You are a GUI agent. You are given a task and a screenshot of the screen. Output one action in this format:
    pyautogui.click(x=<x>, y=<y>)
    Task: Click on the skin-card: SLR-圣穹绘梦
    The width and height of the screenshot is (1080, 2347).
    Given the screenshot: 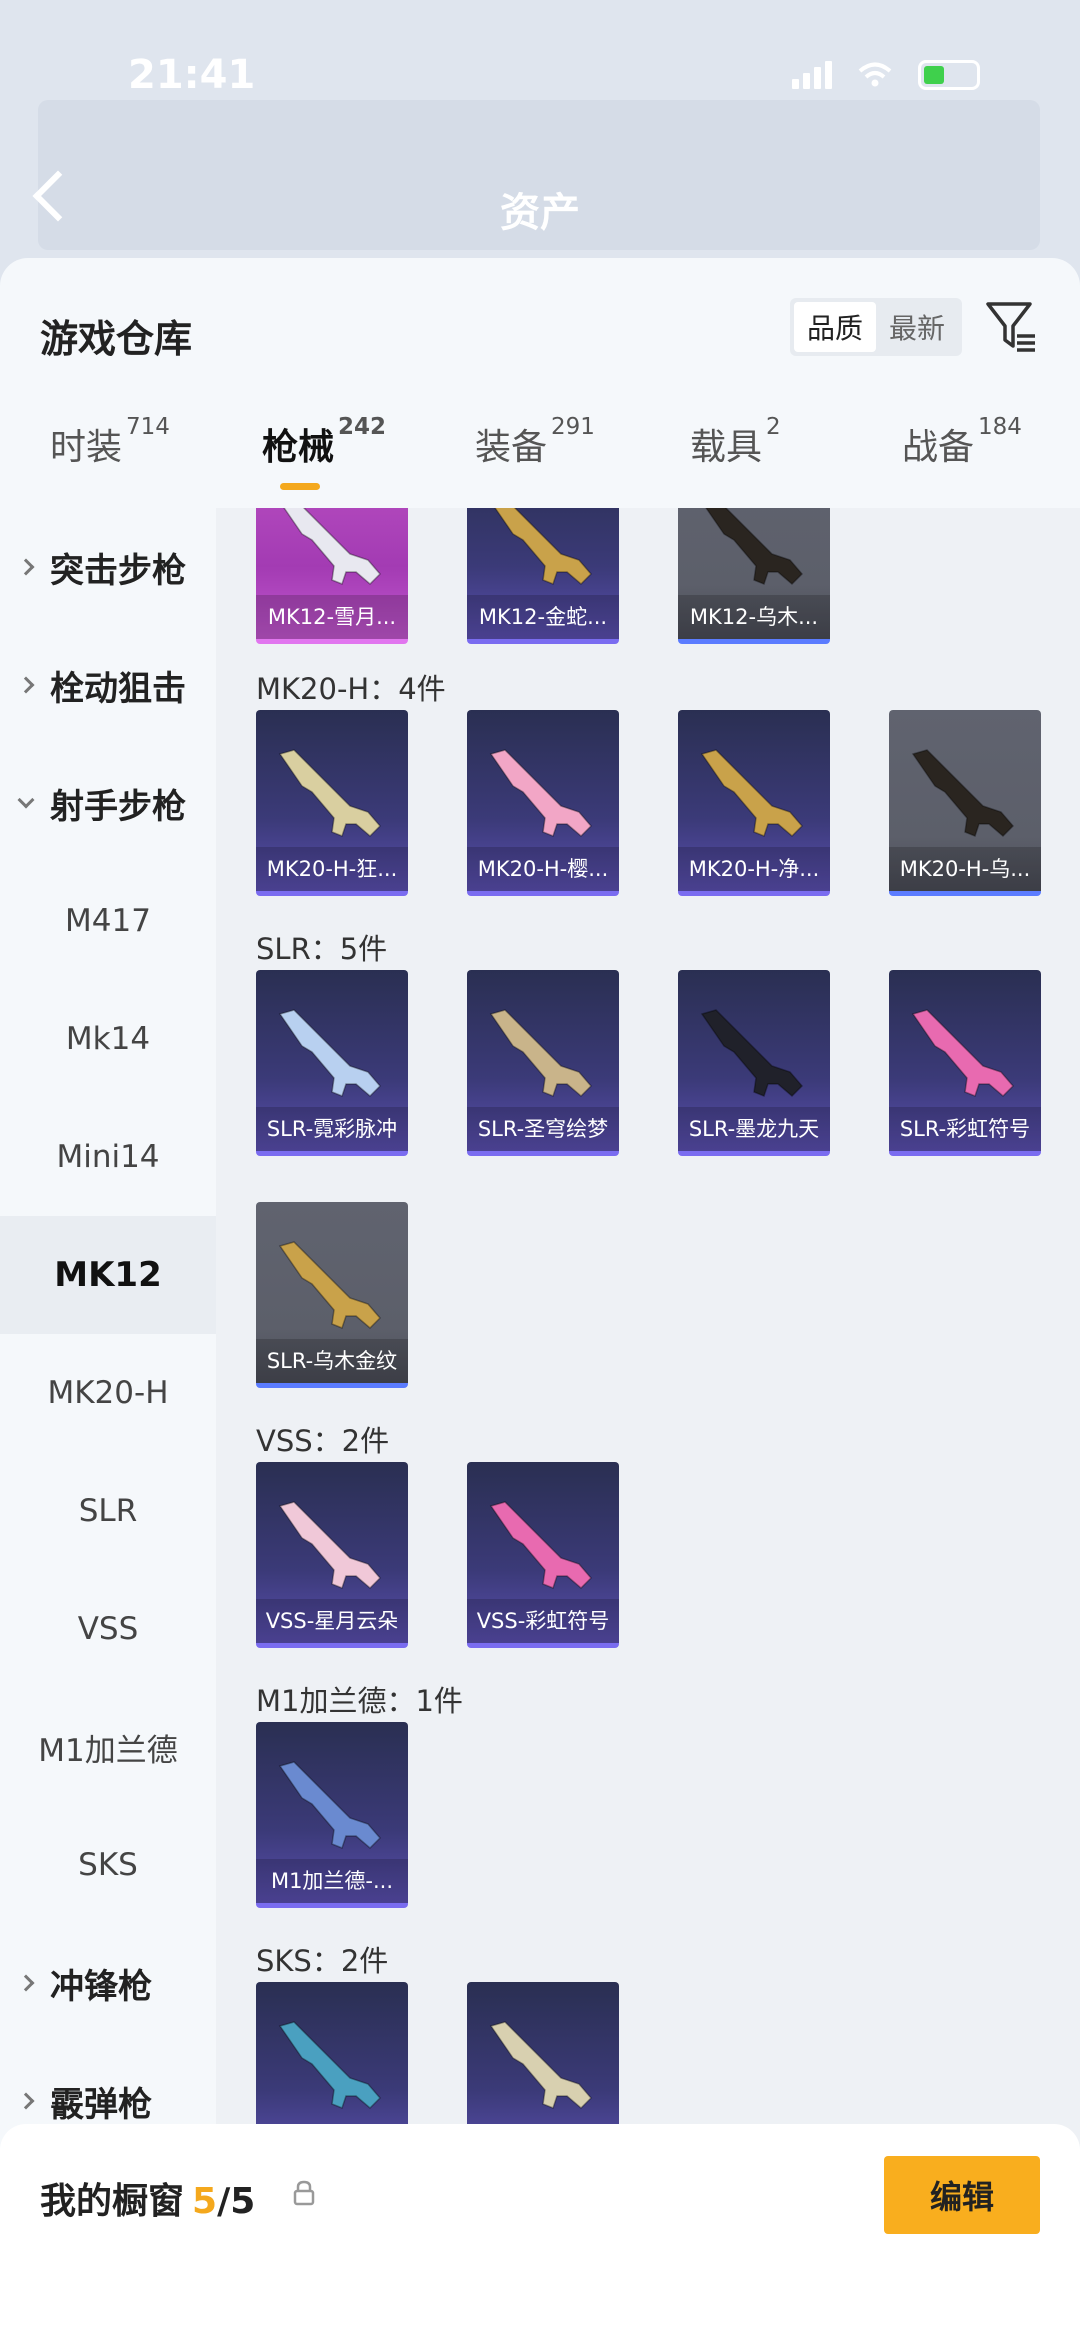 What is the action you would take?
    pyautogui.click(x=543, y=1063)
    